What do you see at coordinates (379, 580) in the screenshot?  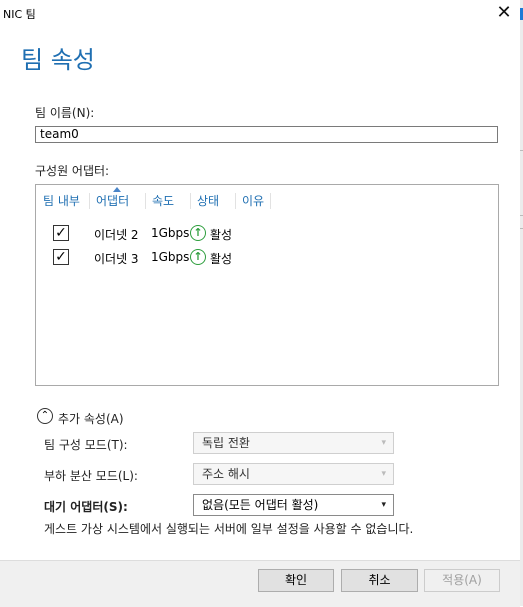 I see `cancel-button: 취소` at bounding box center [379, 580].